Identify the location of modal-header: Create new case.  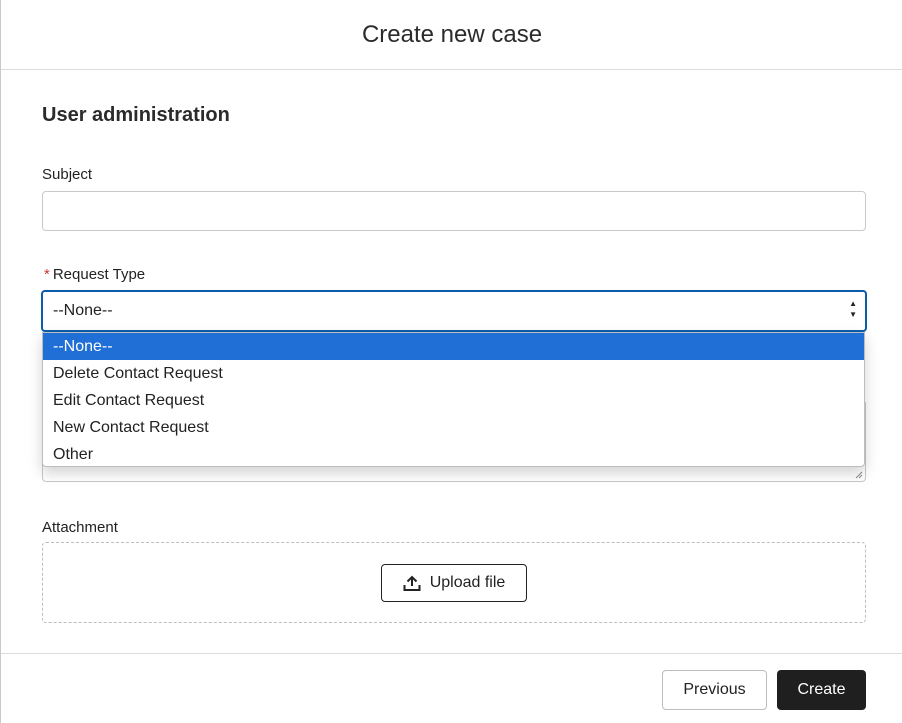
(451, 35).